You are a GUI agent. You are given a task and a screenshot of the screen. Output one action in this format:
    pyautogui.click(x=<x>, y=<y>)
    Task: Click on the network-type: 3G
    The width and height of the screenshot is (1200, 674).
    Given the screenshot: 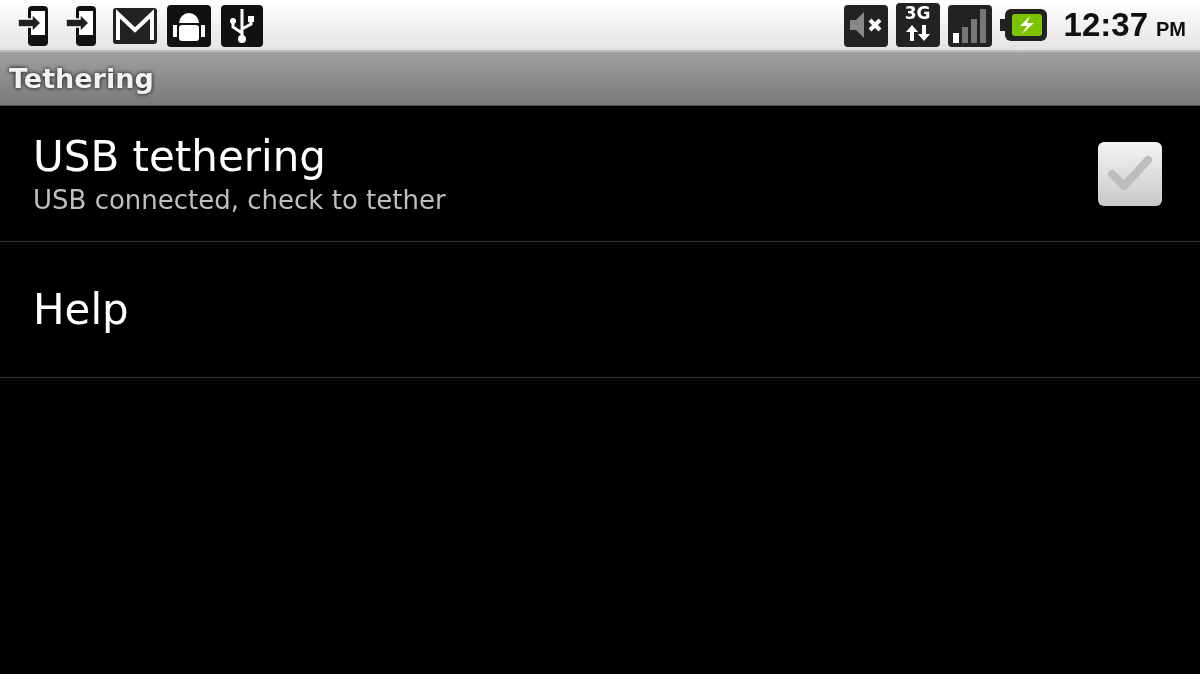 What is the action you would take?
    pyautogui.click(x=917, y=13)
    